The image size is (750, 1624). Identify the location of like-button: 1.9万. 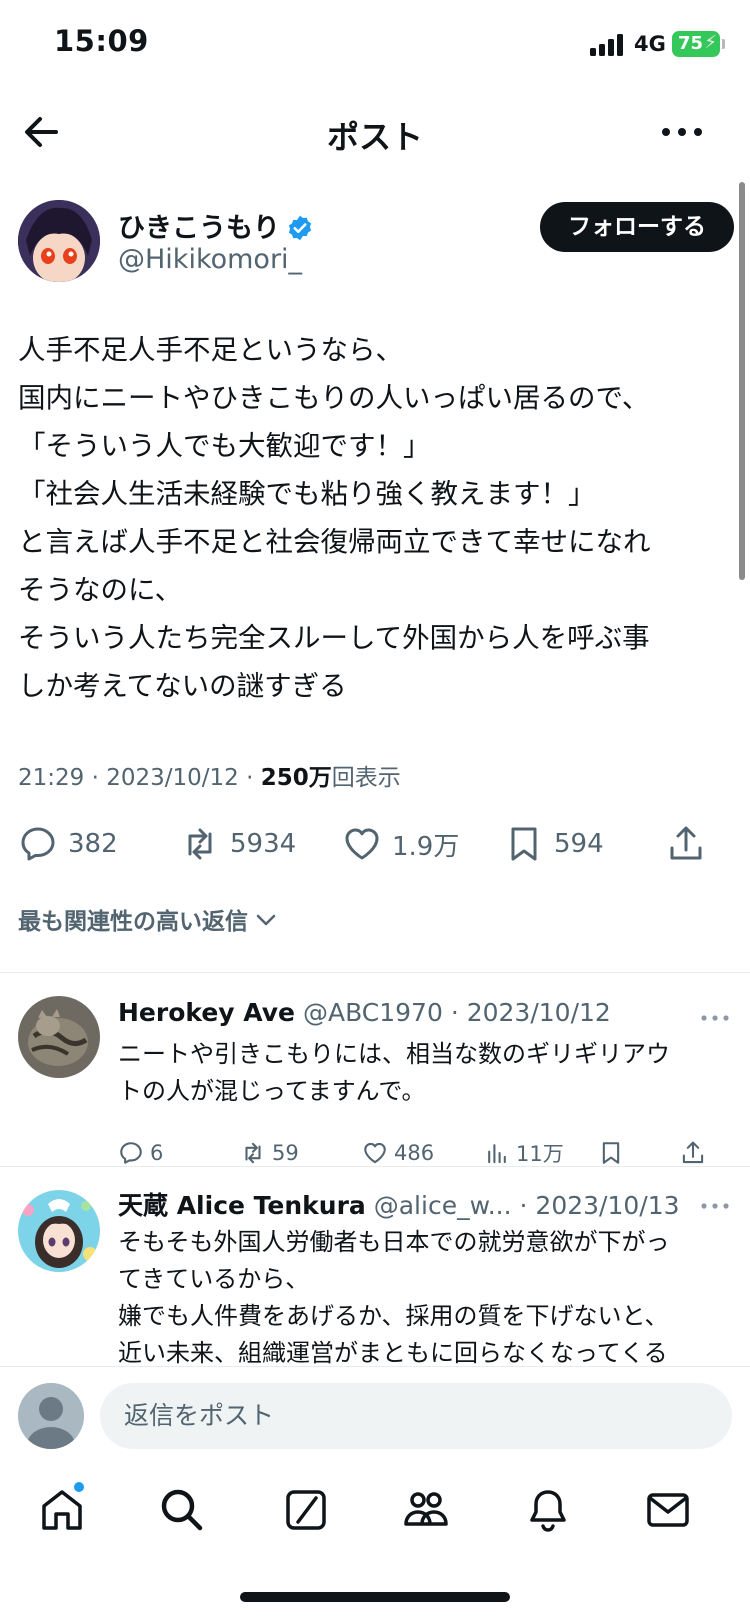
(400, 844).